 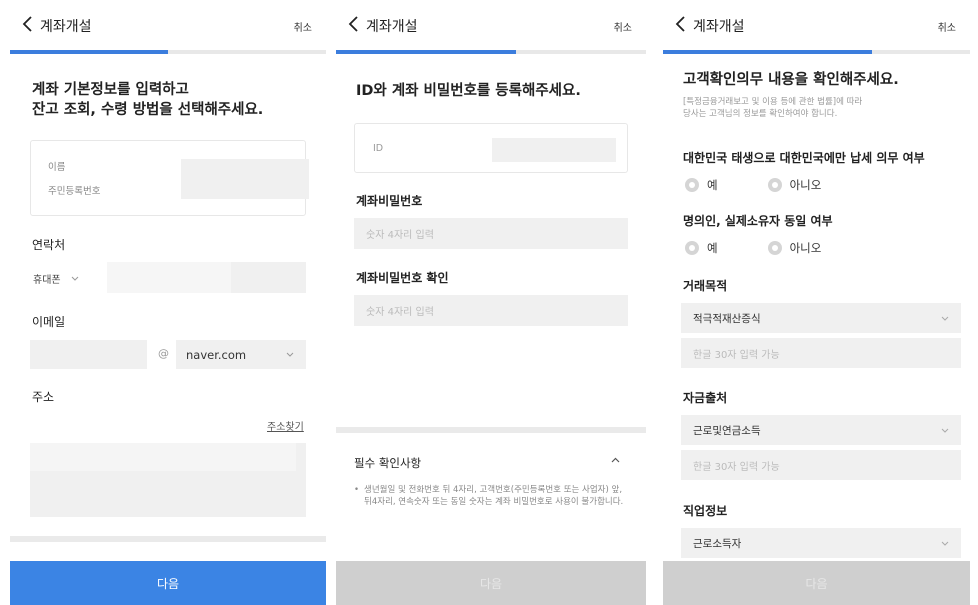 What do you see at coordinates (57, 167) in the screenshot?
I see `name-label: 이름` at bounding box center [57, 167].